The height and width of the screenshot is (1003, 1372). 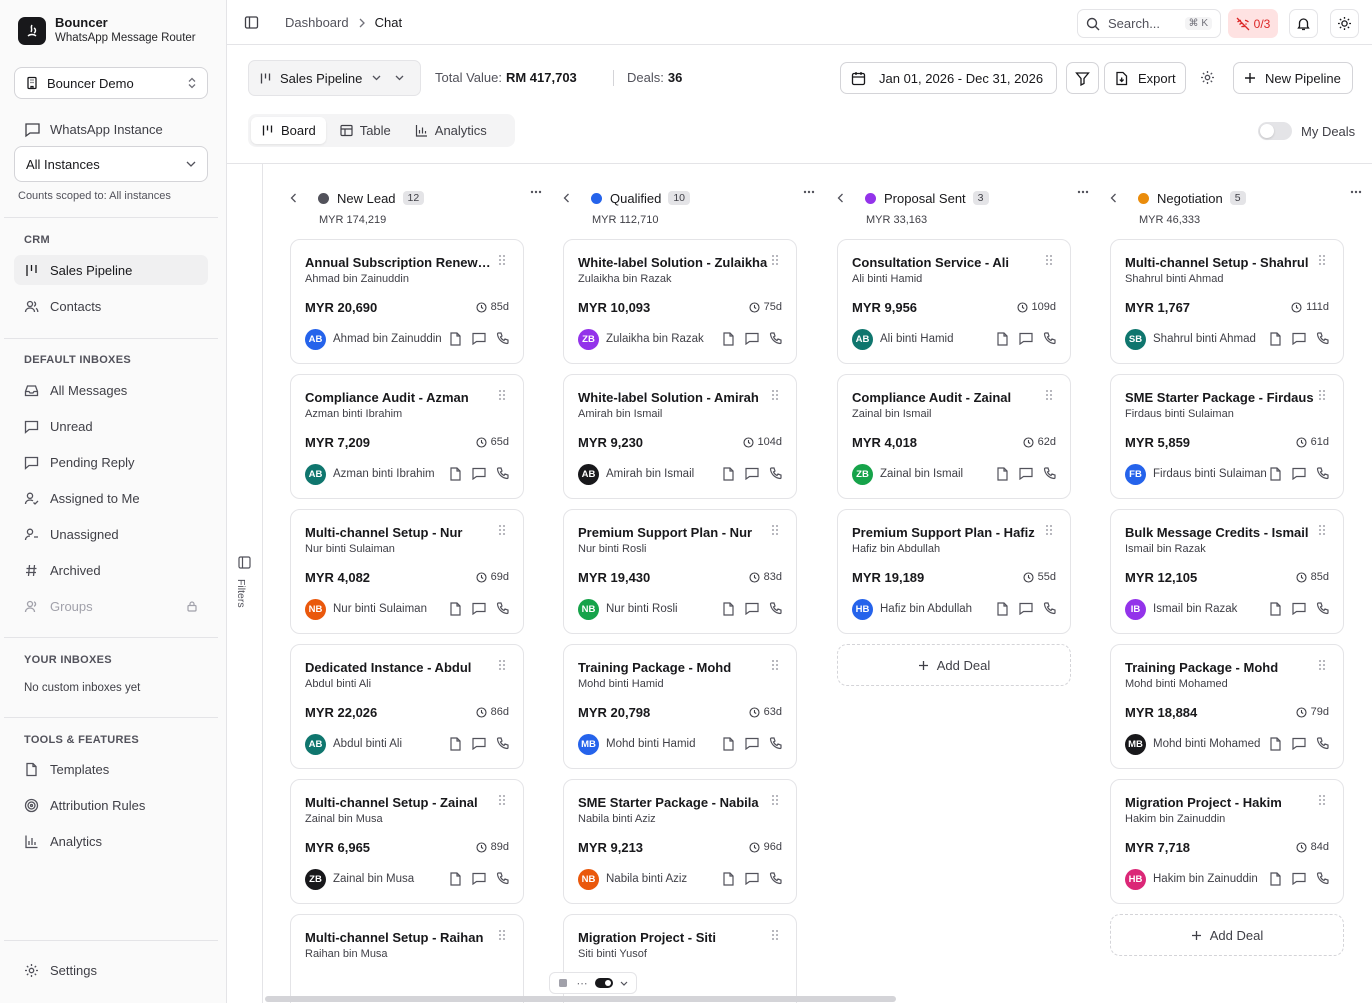 I want to click on pipeline-select: Sales Pipeline, so click(x=334, y=78).